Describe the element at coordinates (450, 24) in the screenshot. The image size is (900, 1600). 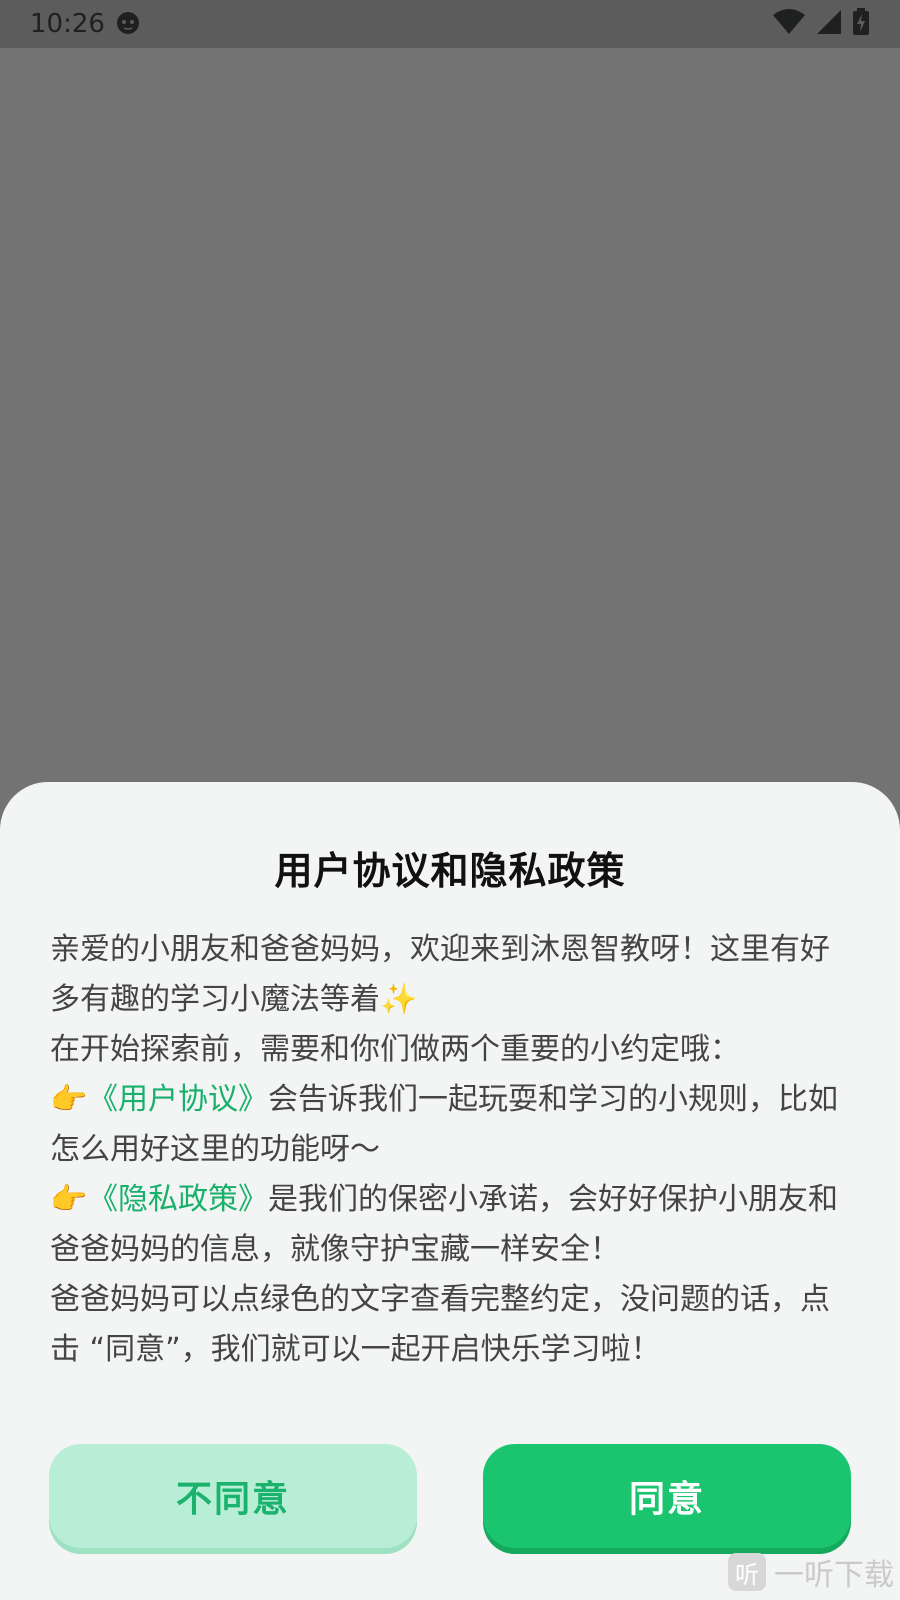
I see `status-bar: 10:26` at that location.